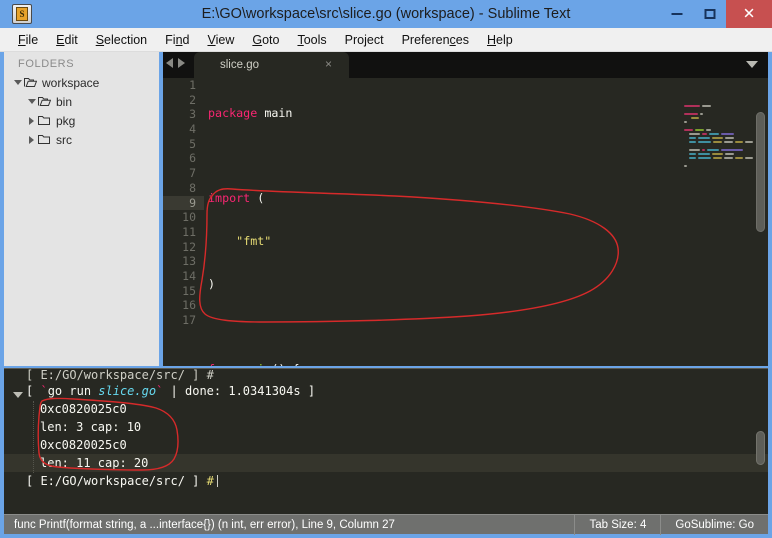 This screenshot has height=538, width=772. I want to click on line-number: 5, so click(192, 143).